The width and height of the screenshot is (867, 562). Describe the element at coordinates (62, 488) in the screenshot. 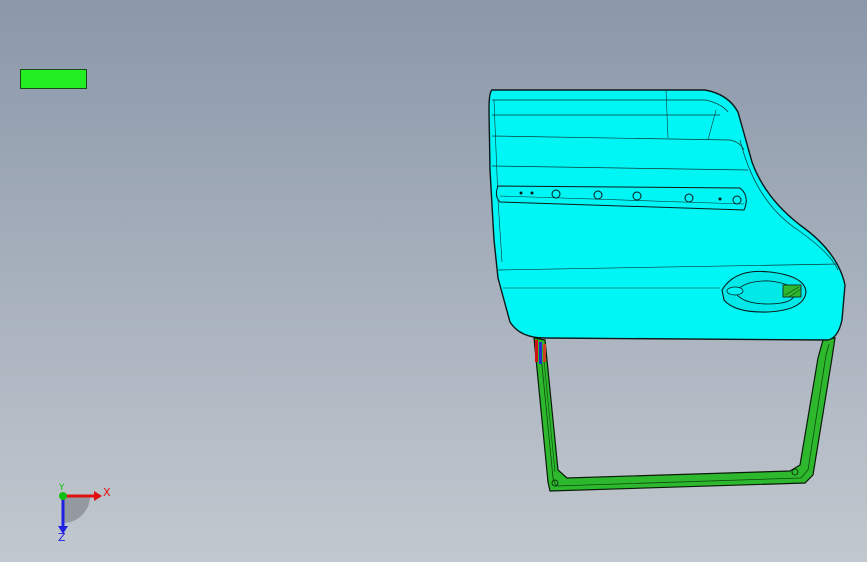

I see `y-axis-label: Y` at that location.